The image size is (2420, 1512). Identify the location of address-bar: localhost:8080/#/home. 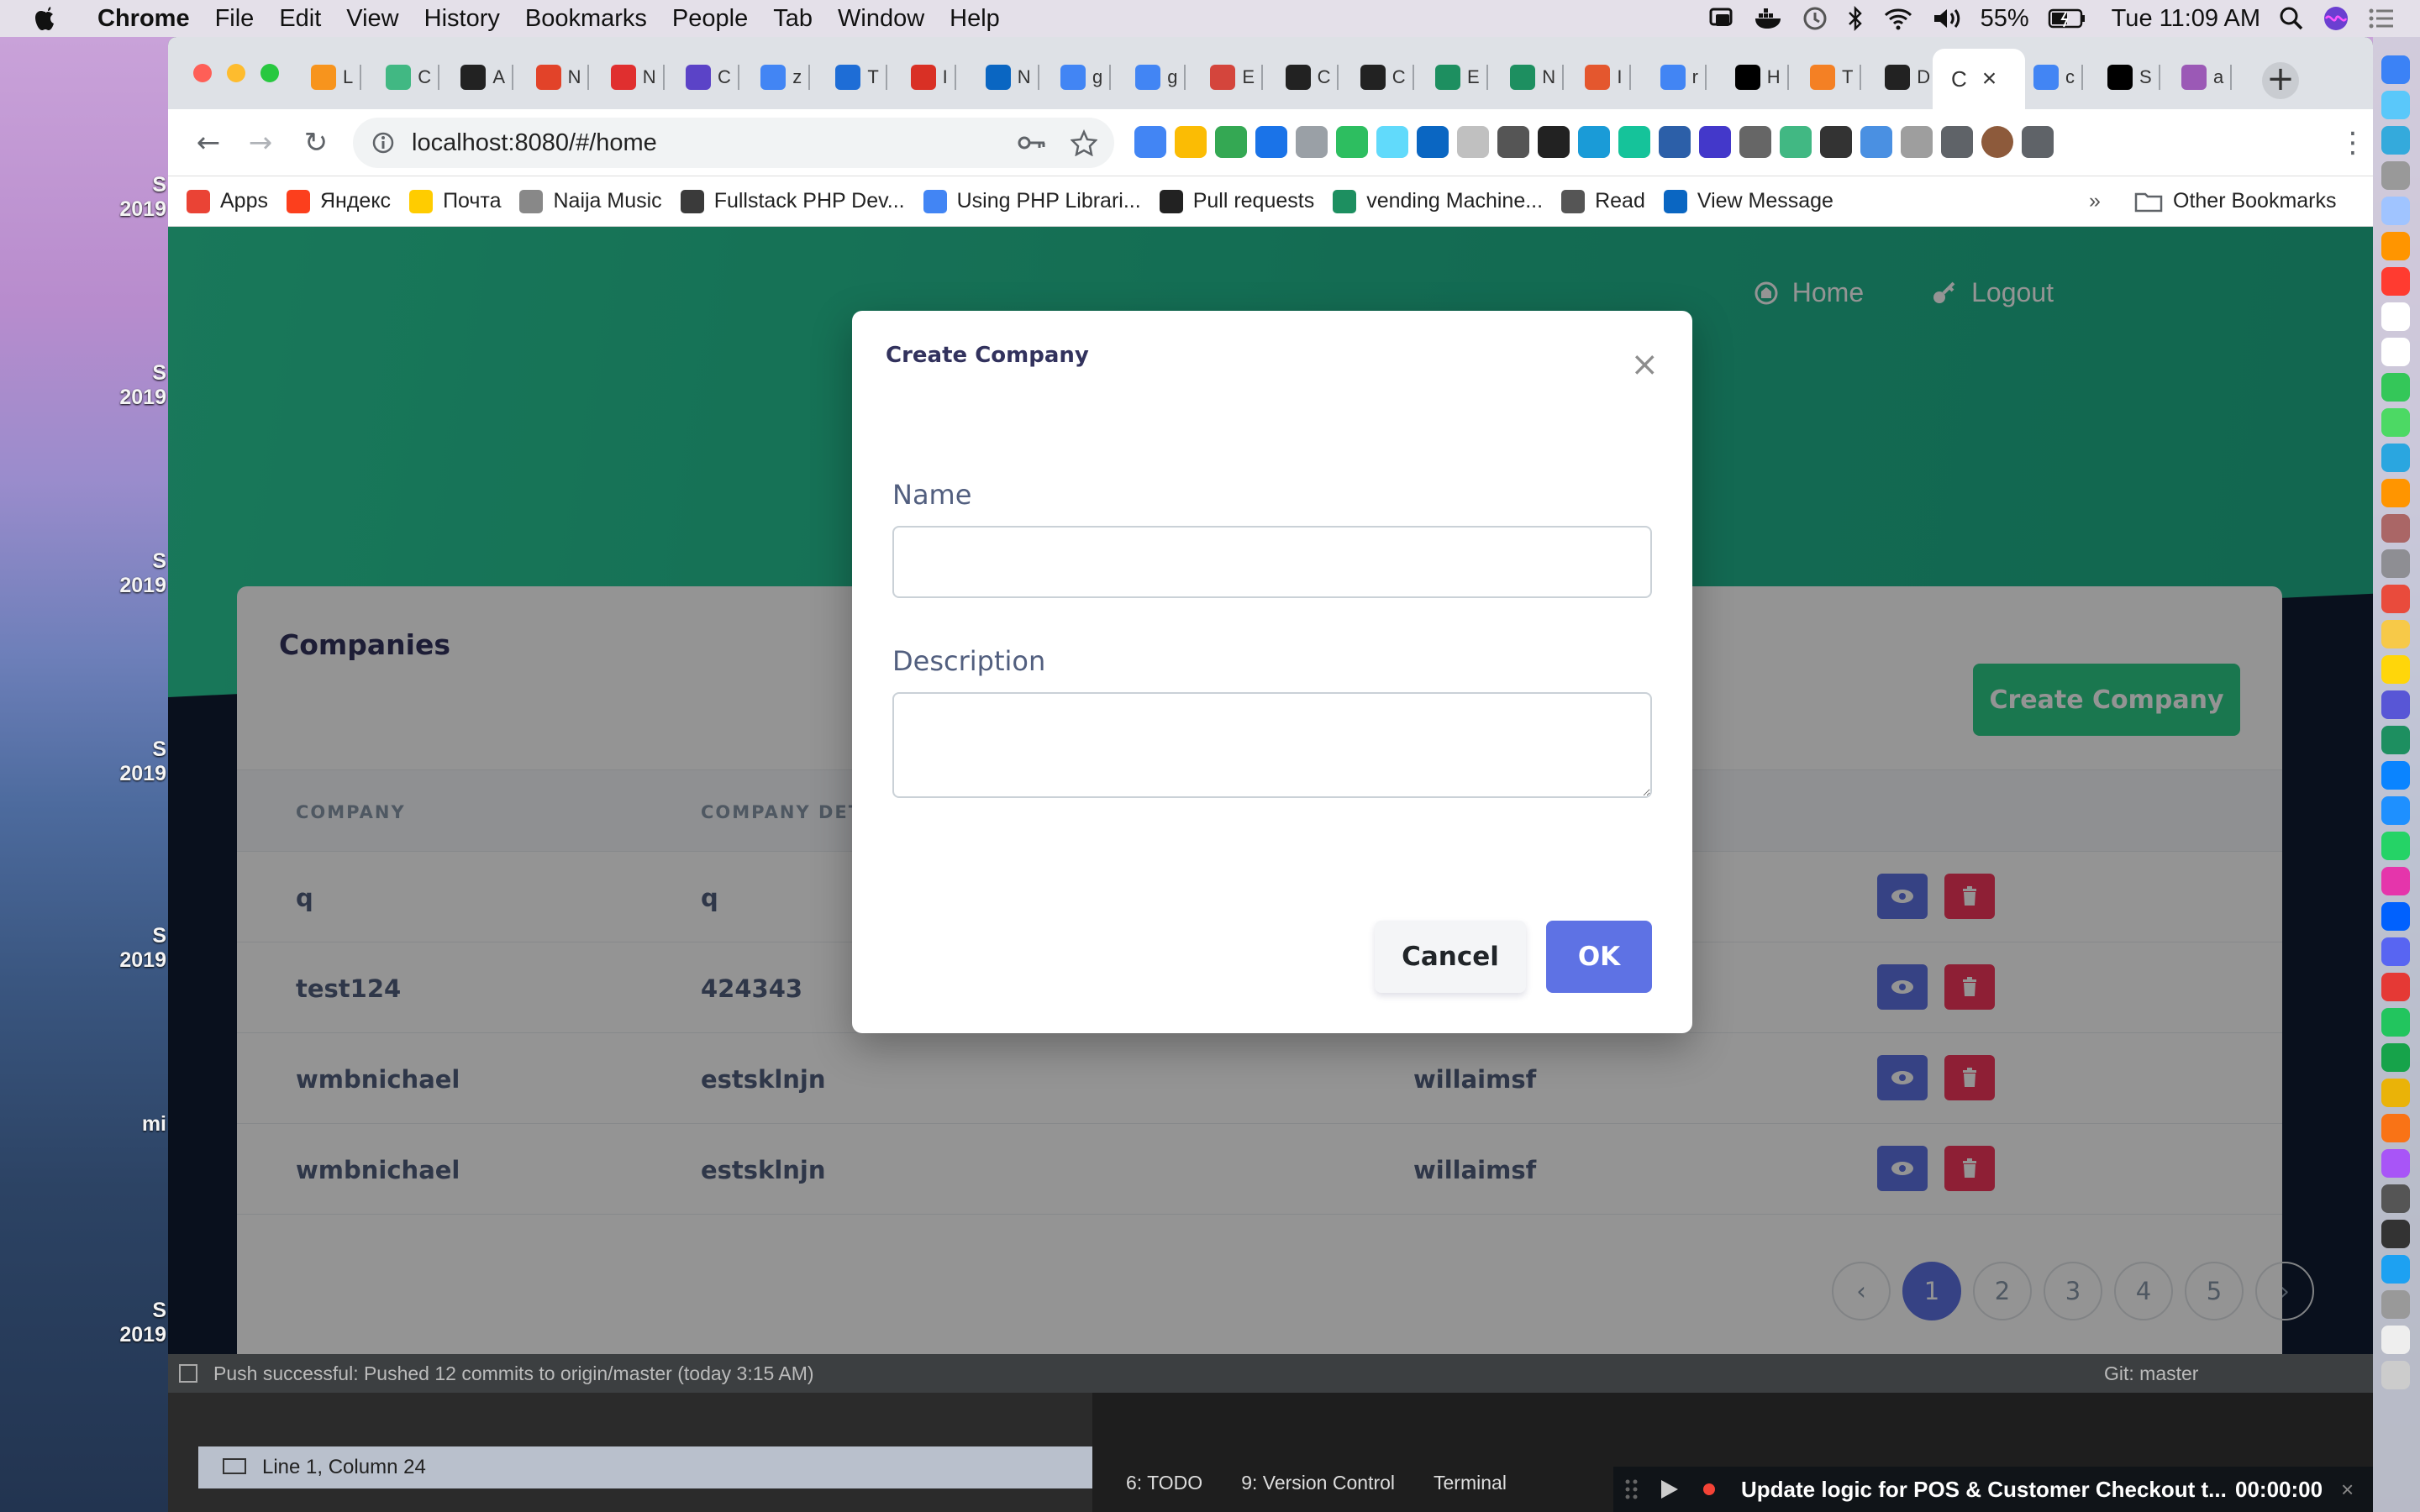
(734, 143).